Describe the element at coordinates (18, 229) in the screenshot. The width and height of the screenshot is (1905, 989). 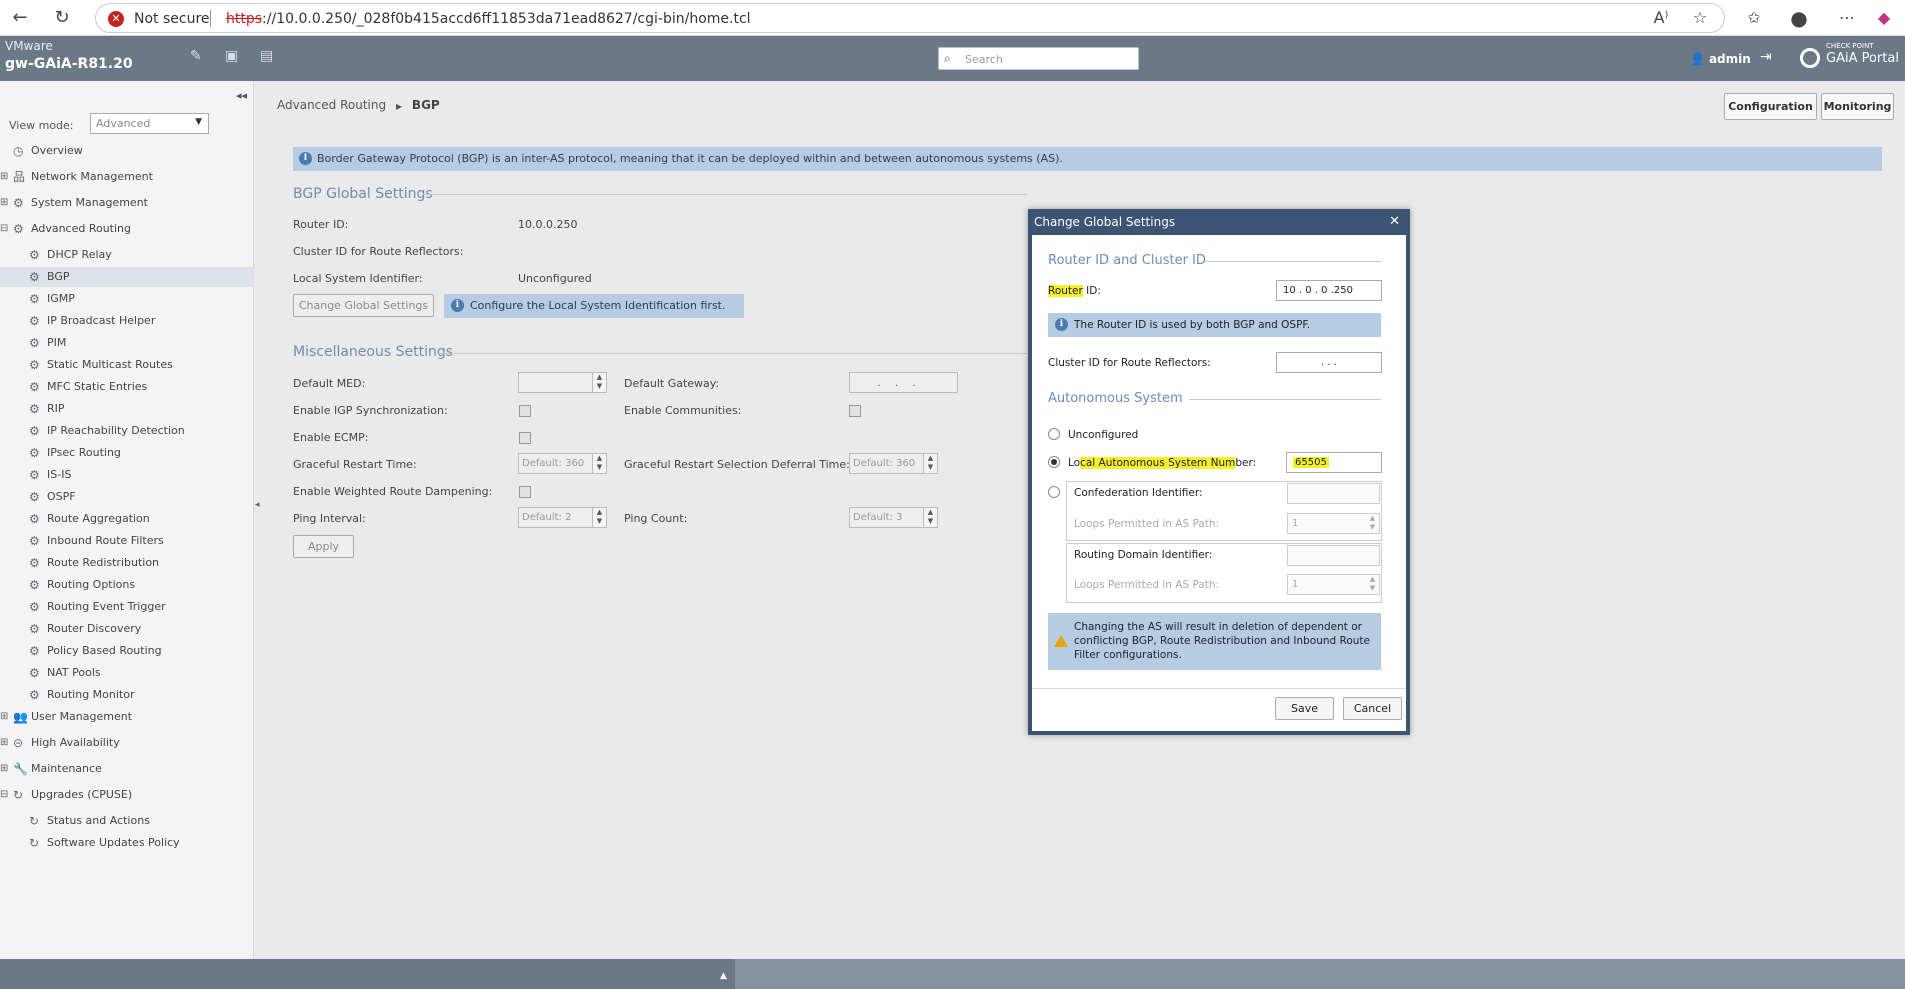
I see `nav-section-icon: ⚙` at that location.